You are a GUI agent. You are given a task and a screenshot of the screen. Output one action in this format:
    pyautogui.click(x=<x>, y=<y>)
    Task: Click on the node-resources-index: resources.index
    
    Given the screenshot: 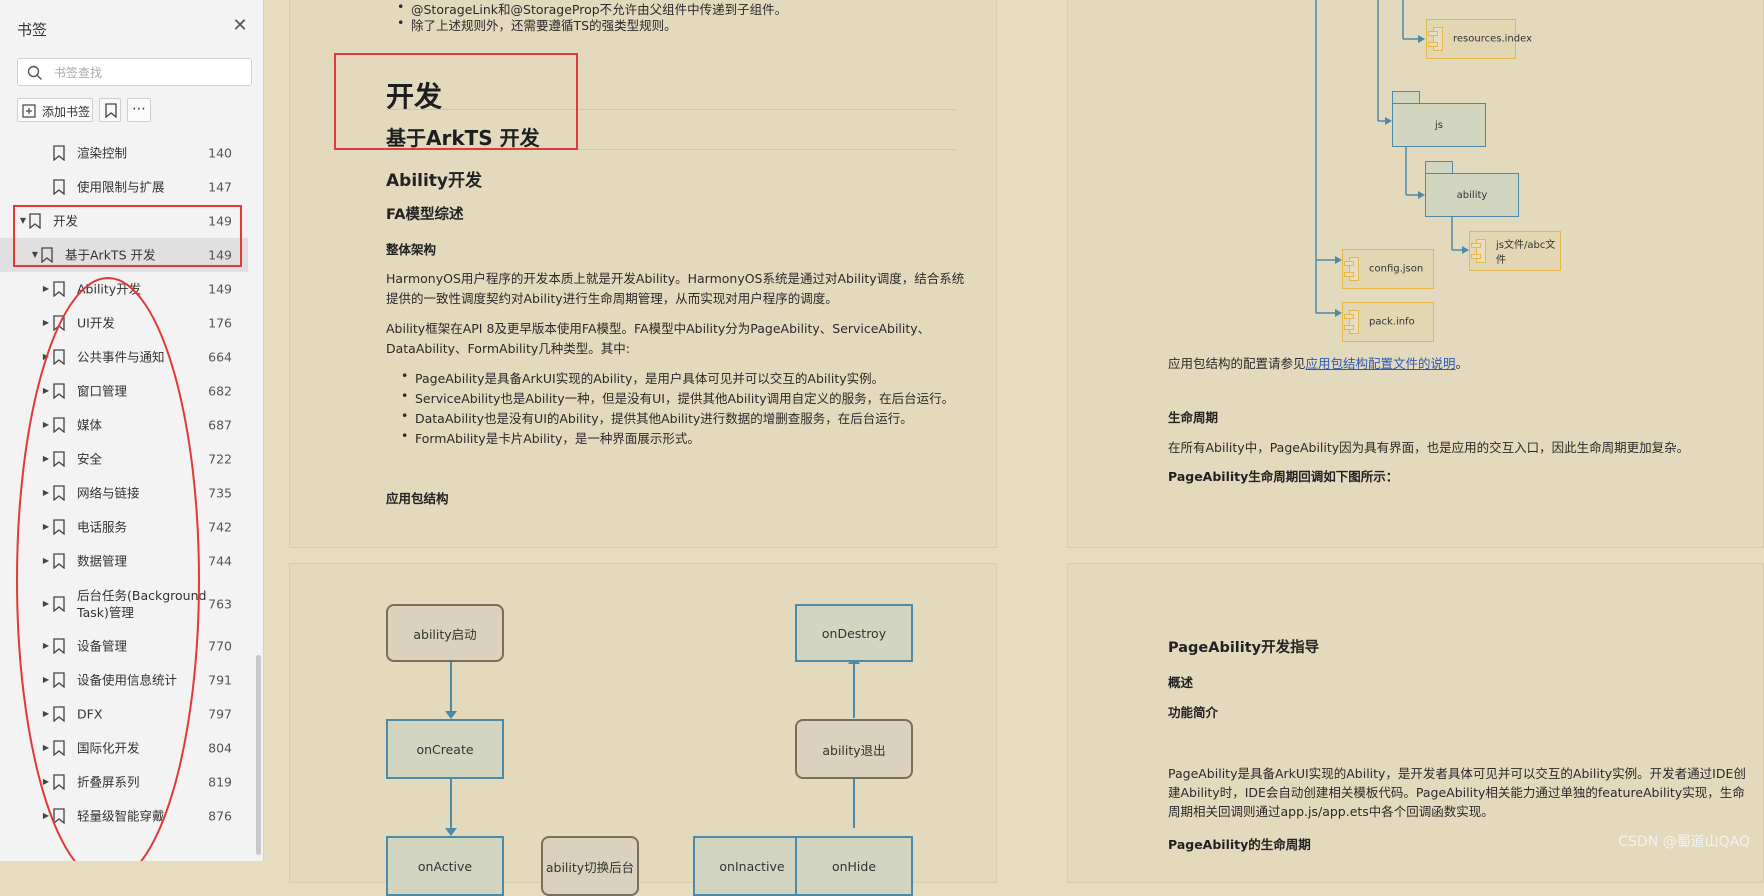 What is the action you would take?
    pyautogui.click(x=1479, y=39)
    